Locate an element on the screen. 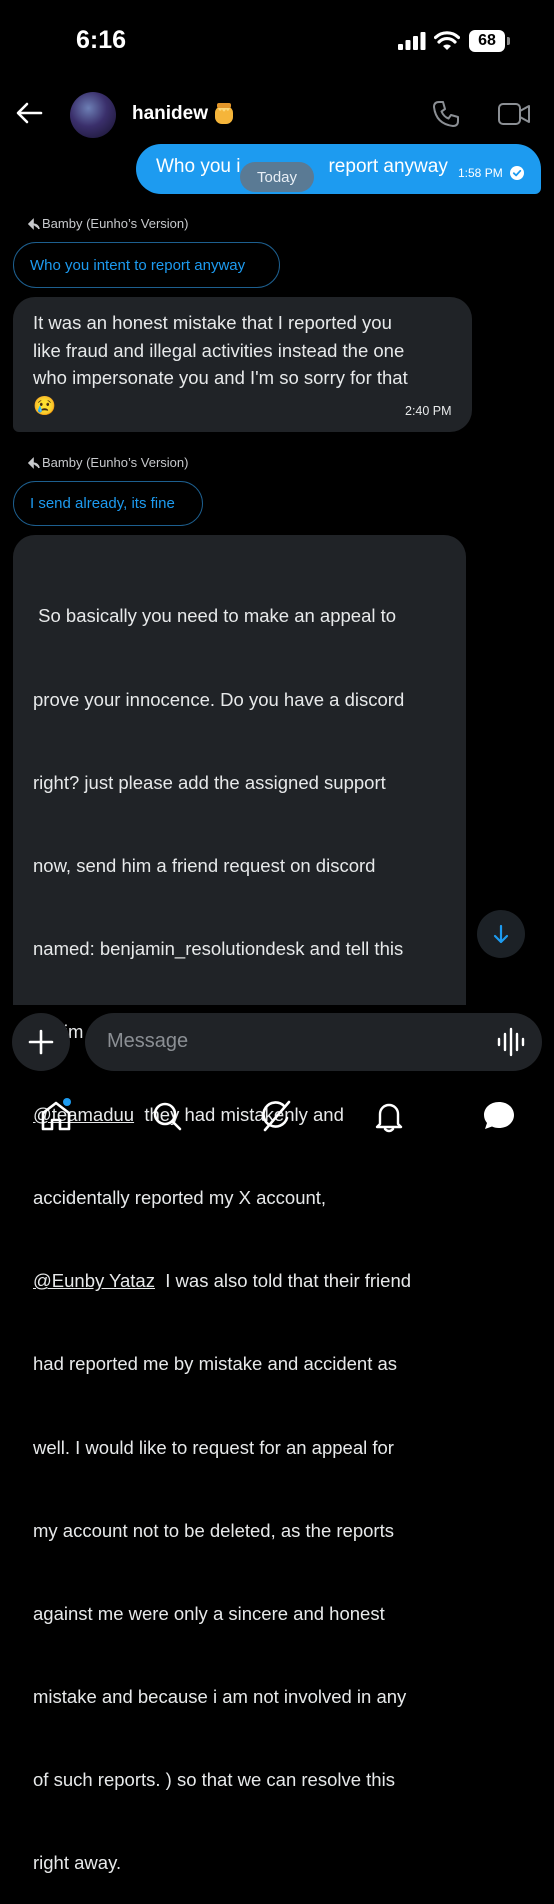  read-check-icon is located at coordinates (517, 173).